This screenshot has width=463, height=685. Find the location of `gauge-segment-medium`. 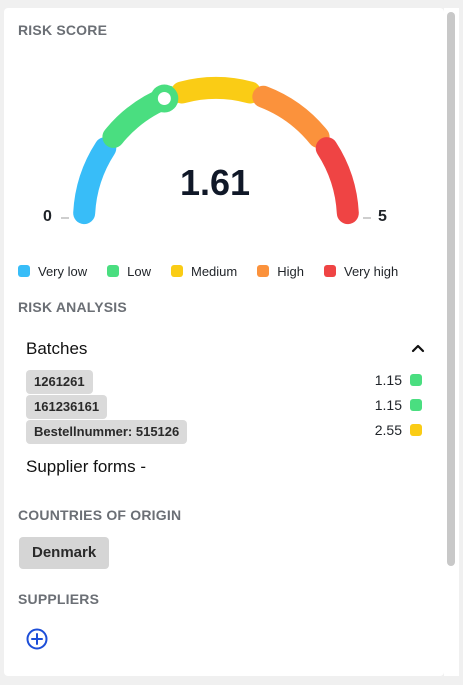

gauge-segment-medium is located at coordinates (216, 90).